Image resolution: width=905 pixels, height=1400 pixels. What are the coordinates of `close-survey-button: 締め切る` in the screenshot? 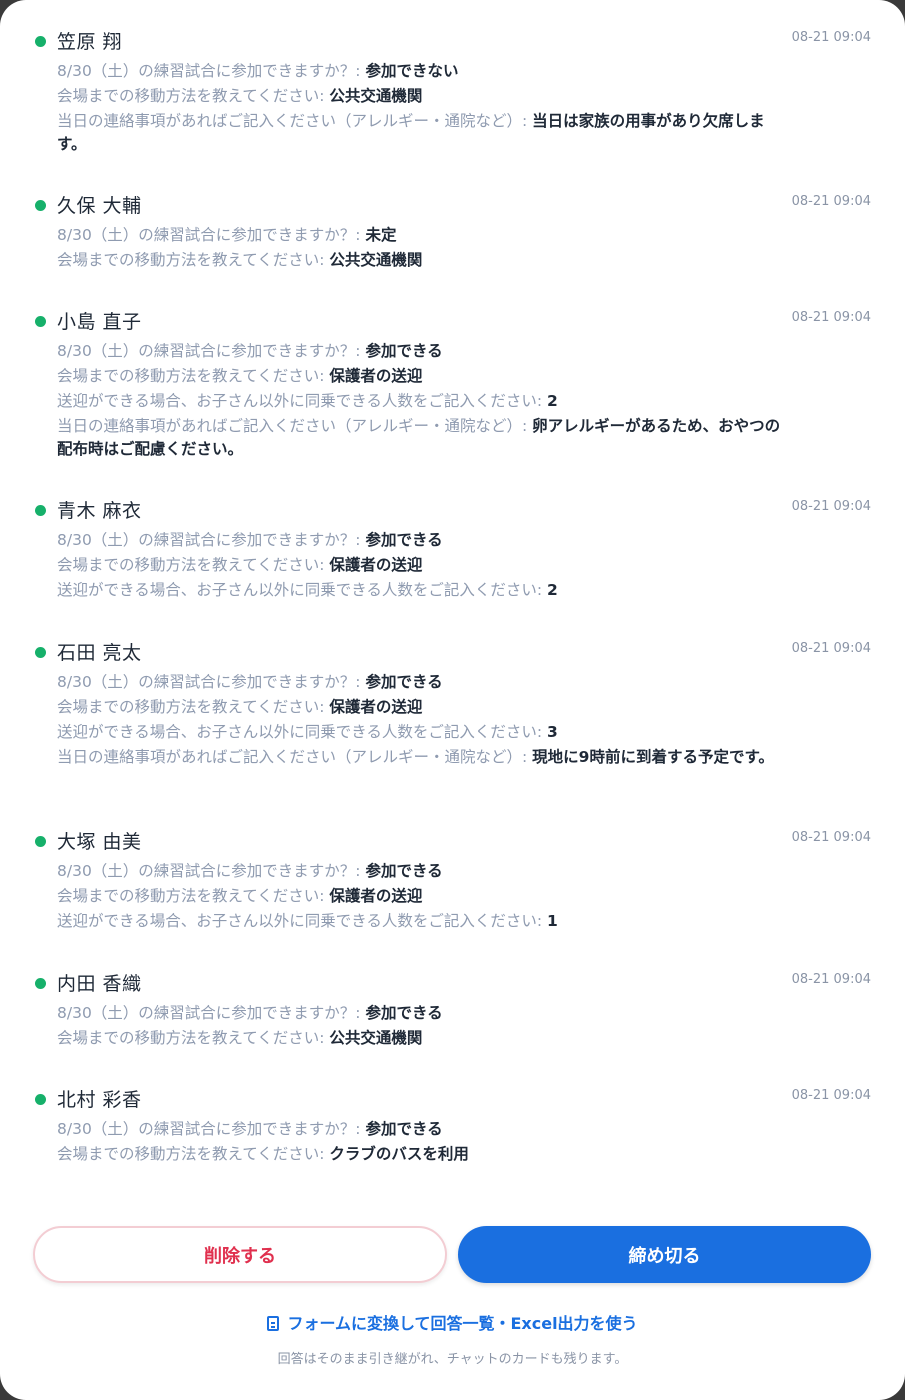 It's located at (664, 1254).